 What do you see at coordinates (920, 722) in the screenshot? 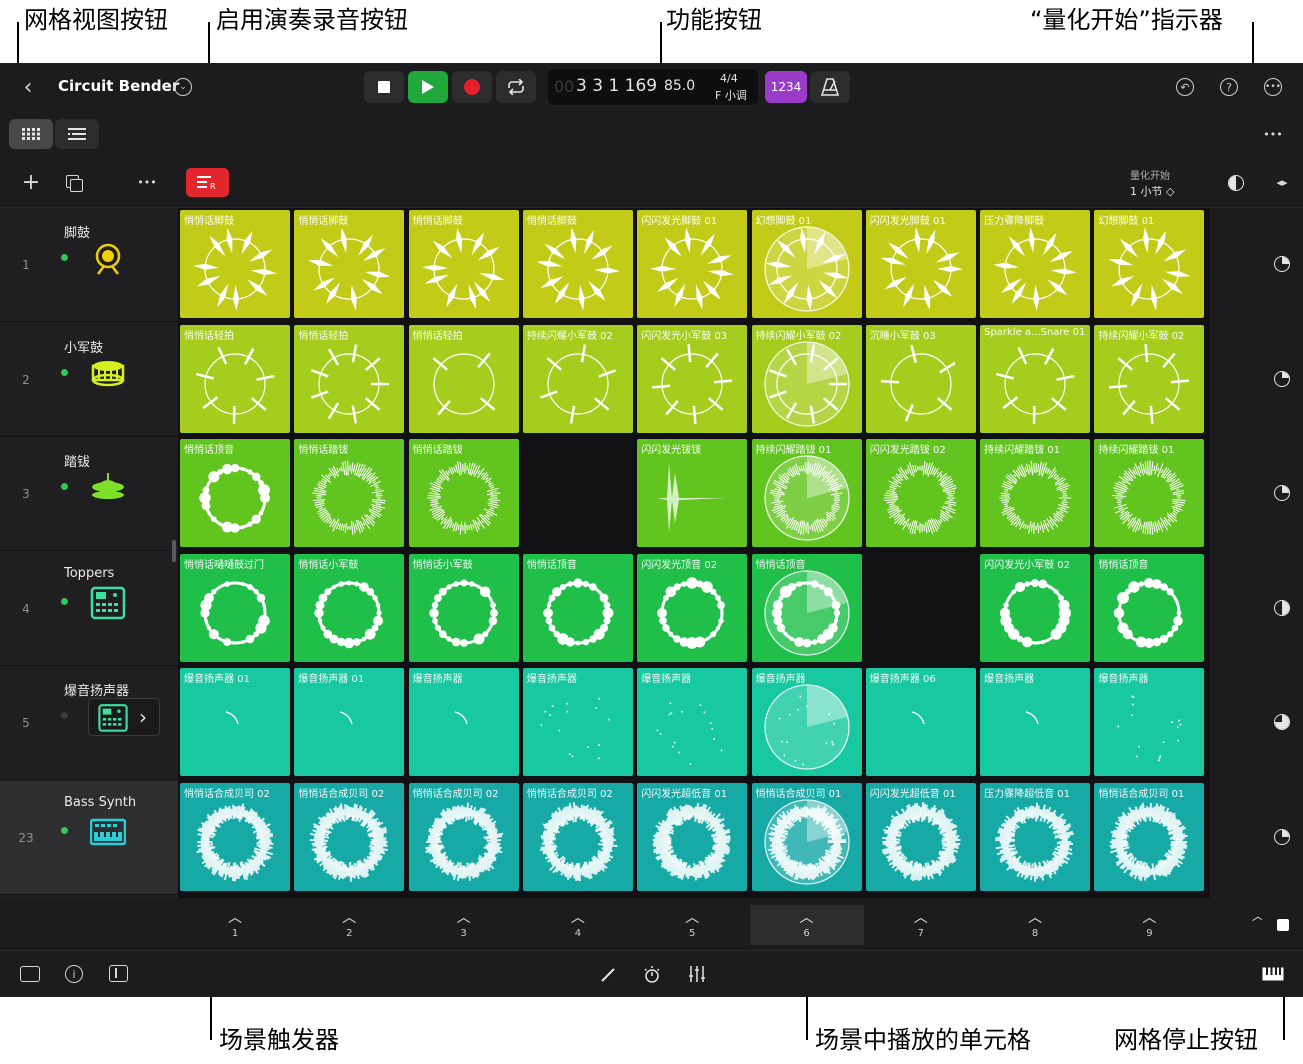
I see `grid-cell: 爆音扬声器 06` at bounding box center [920, 722].